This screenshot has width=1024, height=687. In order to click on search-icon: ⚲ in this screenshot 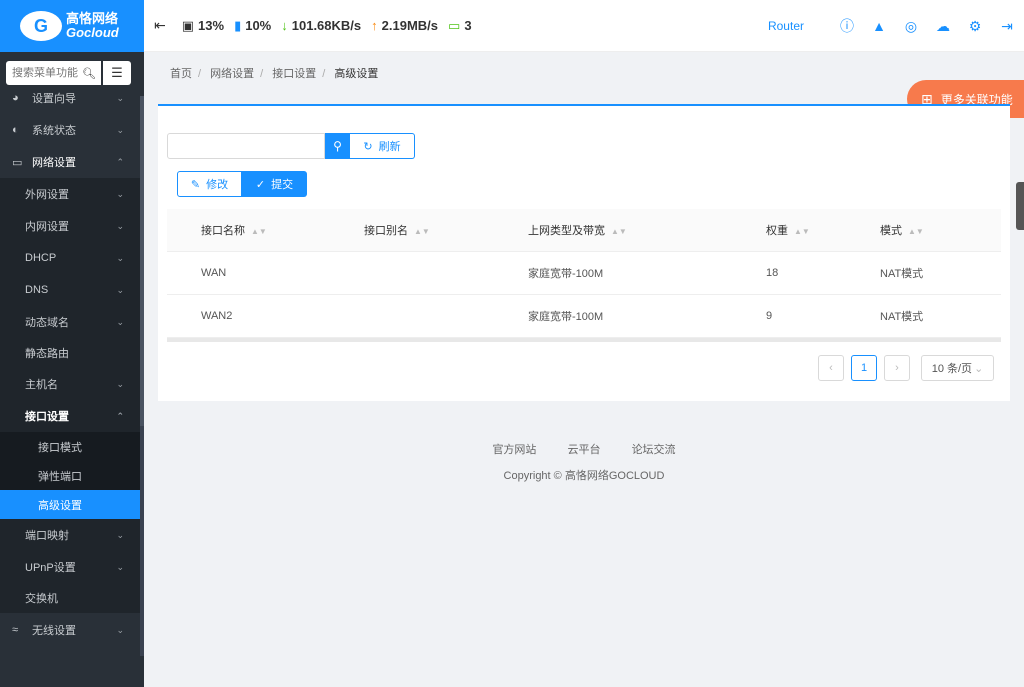, I will do `click(337, 146)`.